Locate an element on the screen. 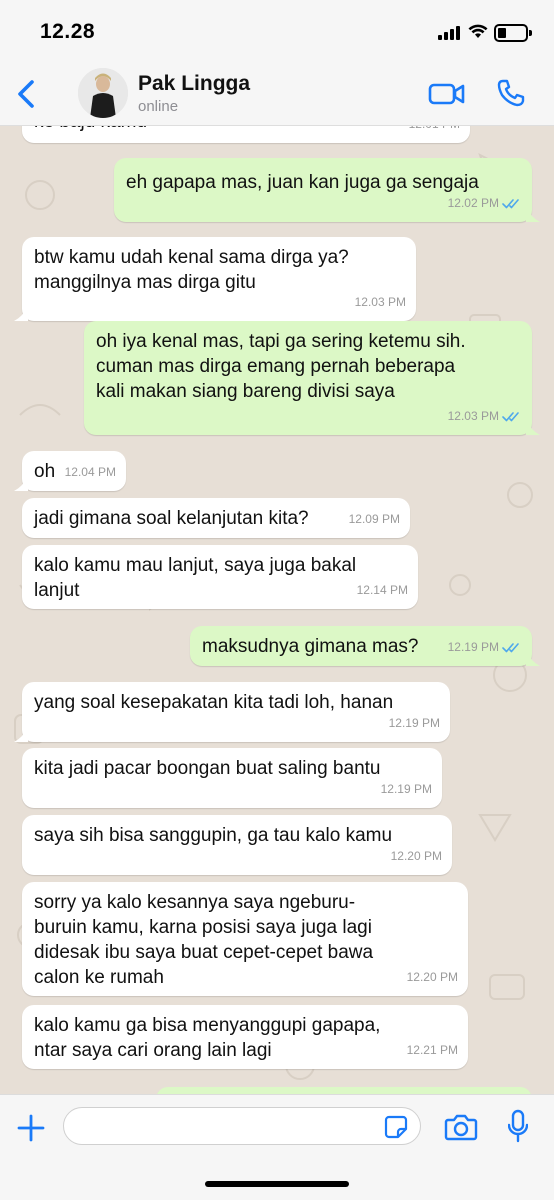 This screenshot has height=1200, width=554. message-text-line: kalo kamu mau lanjut, saya juga bakal is located at coordinates (195, 565).